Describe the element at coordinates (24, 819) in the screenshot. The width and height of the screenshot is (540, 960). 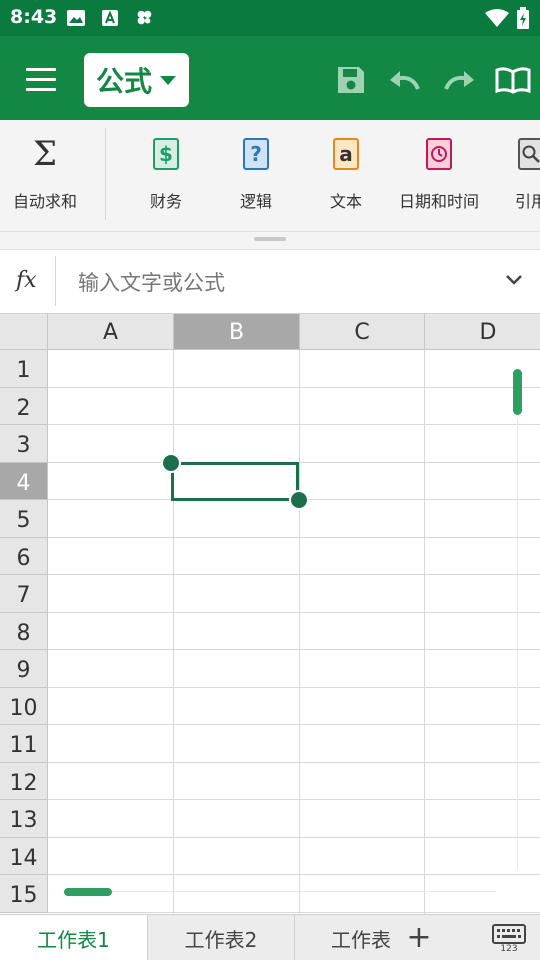
I see `row-header-13: 13` at that location.